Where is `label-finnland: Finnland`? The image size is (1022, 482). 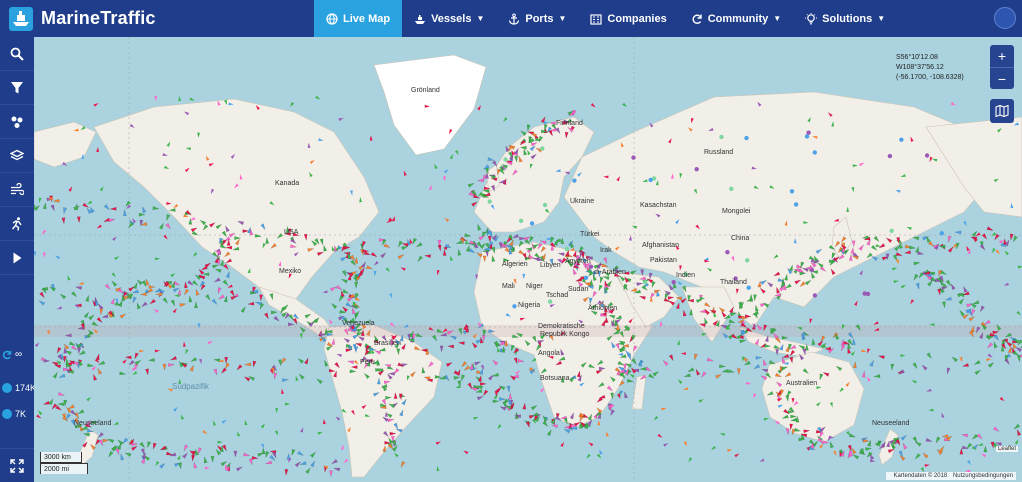 label-finnland: Finnland is located at coordinates (569, 123).